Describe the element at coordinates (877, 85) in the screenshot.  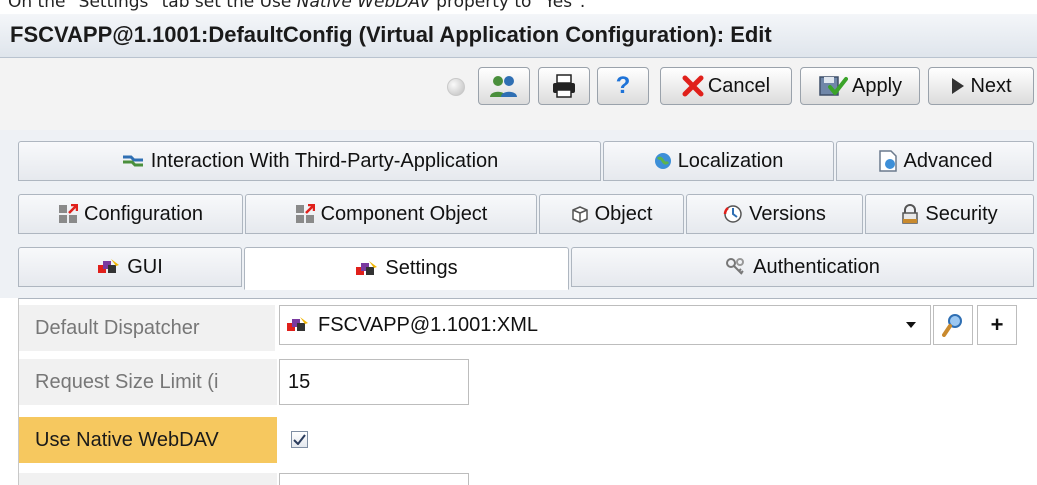
I see `apply-label: Apply` at that location.